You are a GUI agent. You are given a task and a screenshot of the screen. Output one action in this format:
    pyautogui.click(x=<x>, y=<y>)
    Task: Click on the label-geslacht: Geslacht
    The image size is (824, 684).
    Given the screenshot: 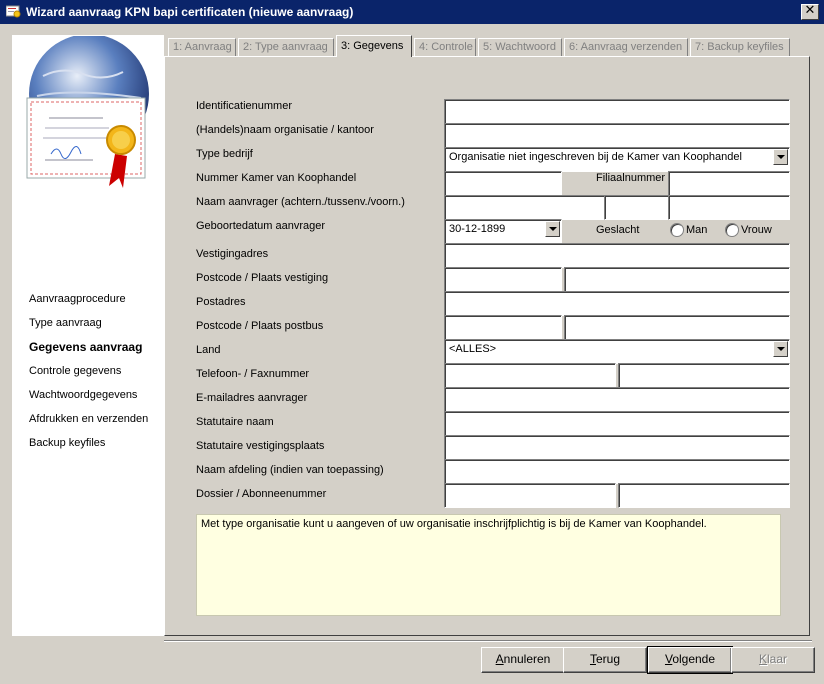 What is the action you would take?
    pyautogui.click(x=618, y=230)
    